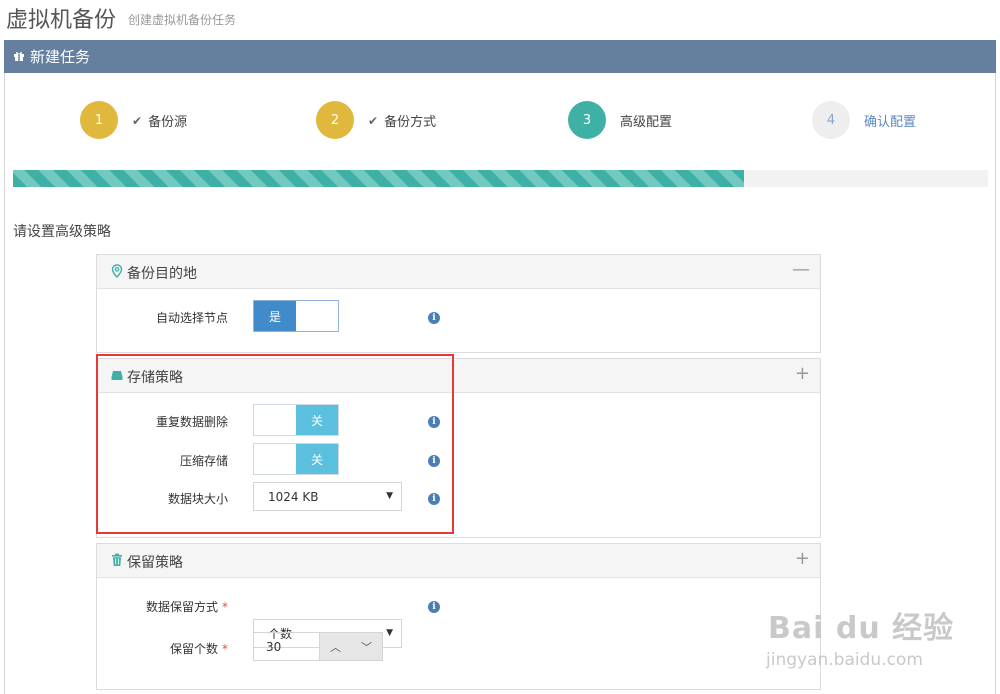 This screenshot has height=694, width=1000. I want to click on highlight-box, so click(275, 444).